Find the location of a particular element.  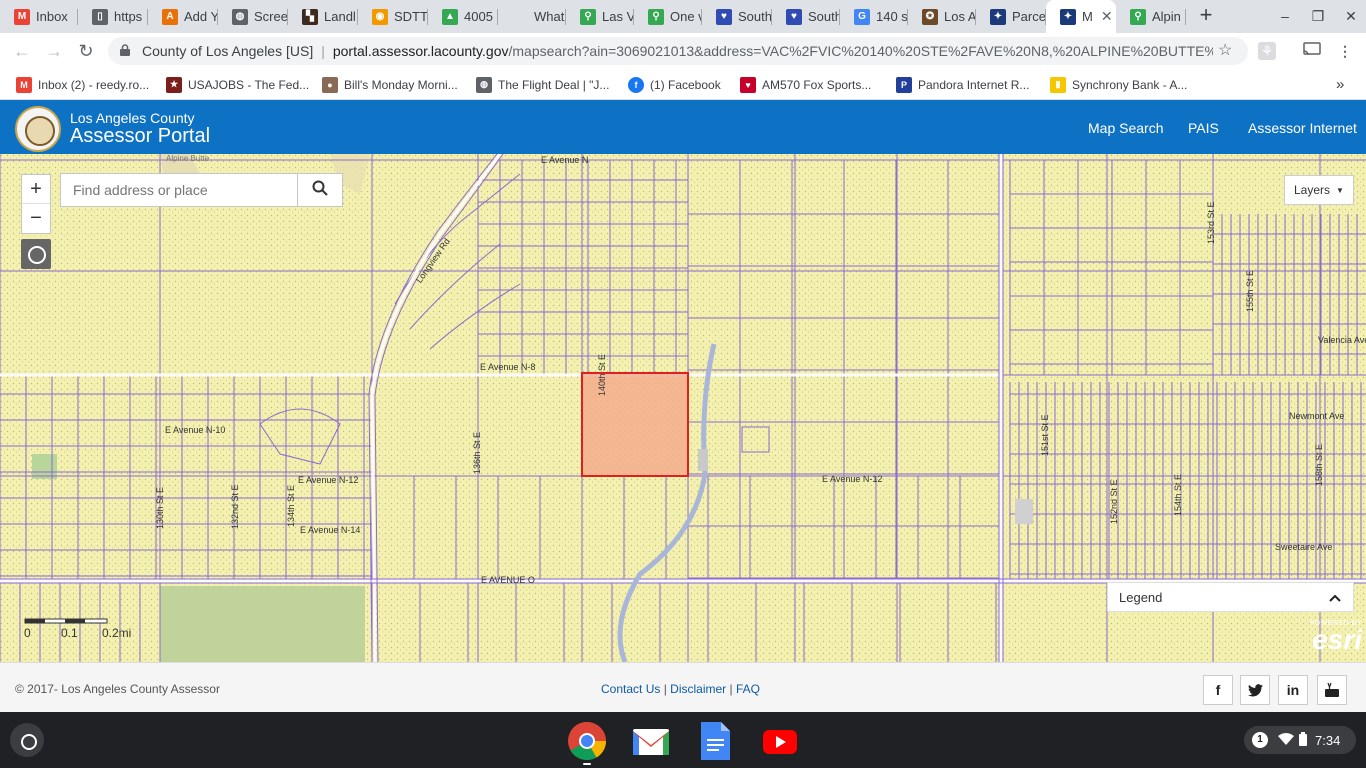

new-tab-button: + is located at coordinates (1206, 16).